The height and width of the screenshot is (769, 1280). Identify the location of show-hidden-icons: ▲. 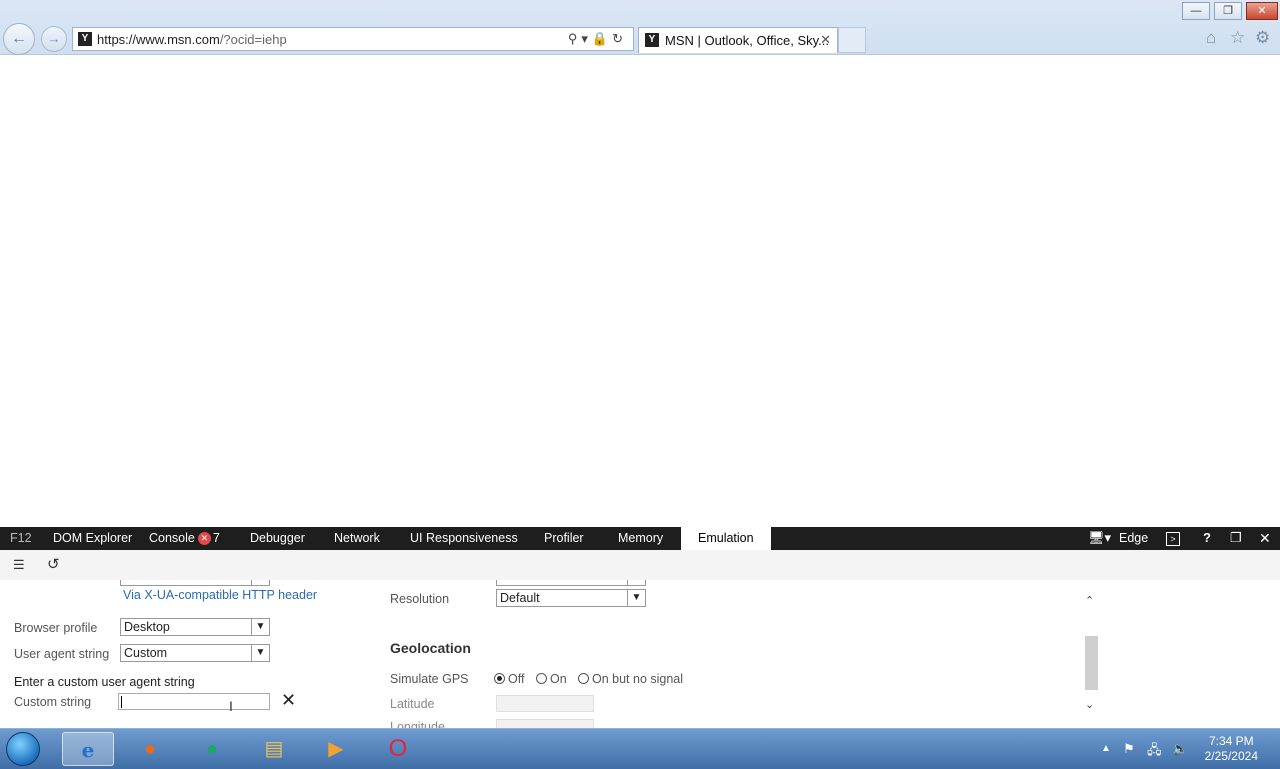
(1106, 748).